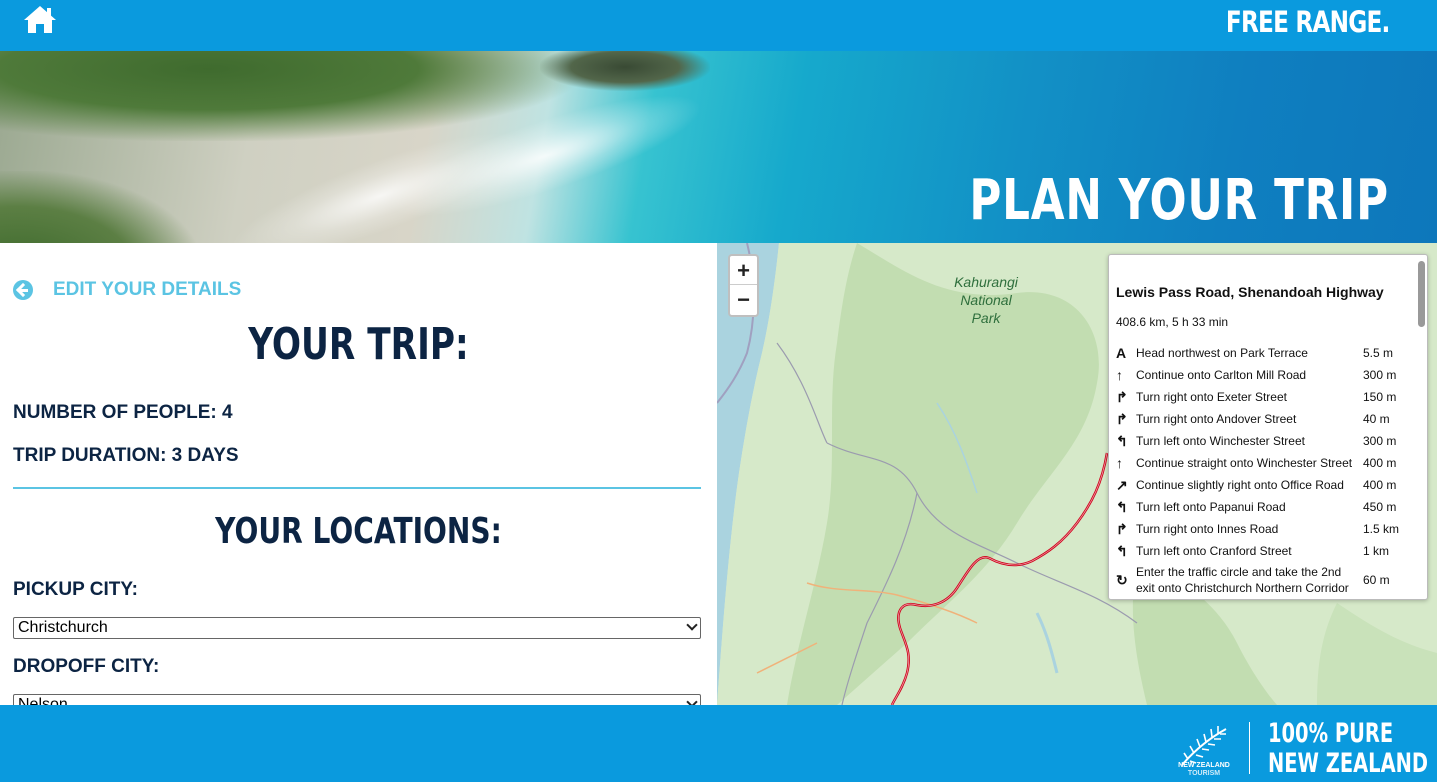 The height and width of the screenshot is (782, 1437). Describe the element at coordinates (1122, 579) in the screenshot. I see `roundabout-icon: ↻` at that location.